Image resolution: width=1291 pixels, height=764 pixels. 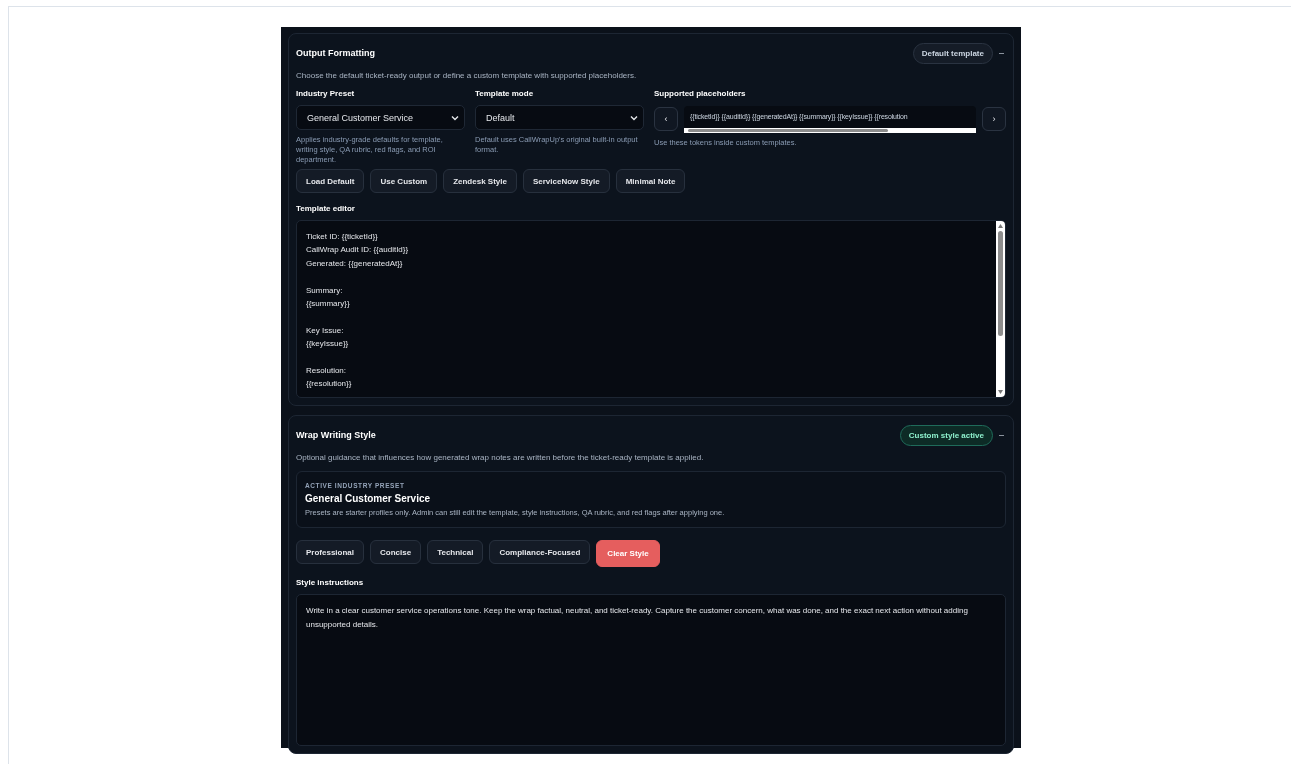 I want to click on field-label: Industry Preset, so click(x=326, y=93).